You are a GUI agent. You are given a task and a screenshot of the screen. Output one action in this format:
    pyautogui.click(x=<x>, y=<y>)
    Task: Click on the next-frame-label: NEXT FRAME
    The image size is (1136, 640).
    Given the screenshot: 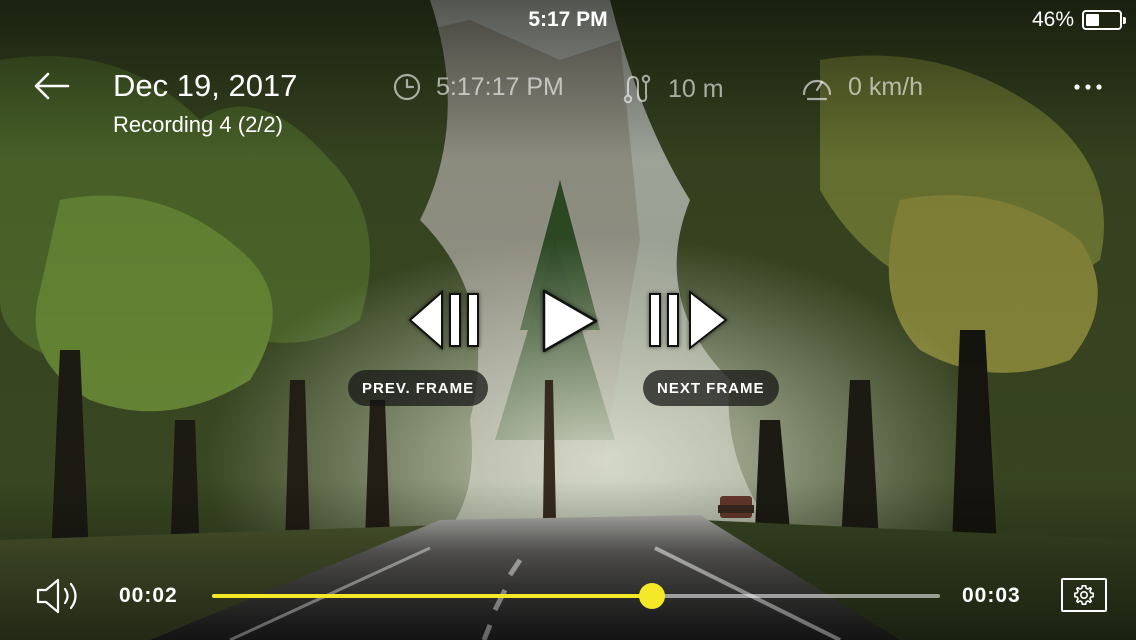 What is the action you would take?
    pyautogui.click(x=711, y=388)
    